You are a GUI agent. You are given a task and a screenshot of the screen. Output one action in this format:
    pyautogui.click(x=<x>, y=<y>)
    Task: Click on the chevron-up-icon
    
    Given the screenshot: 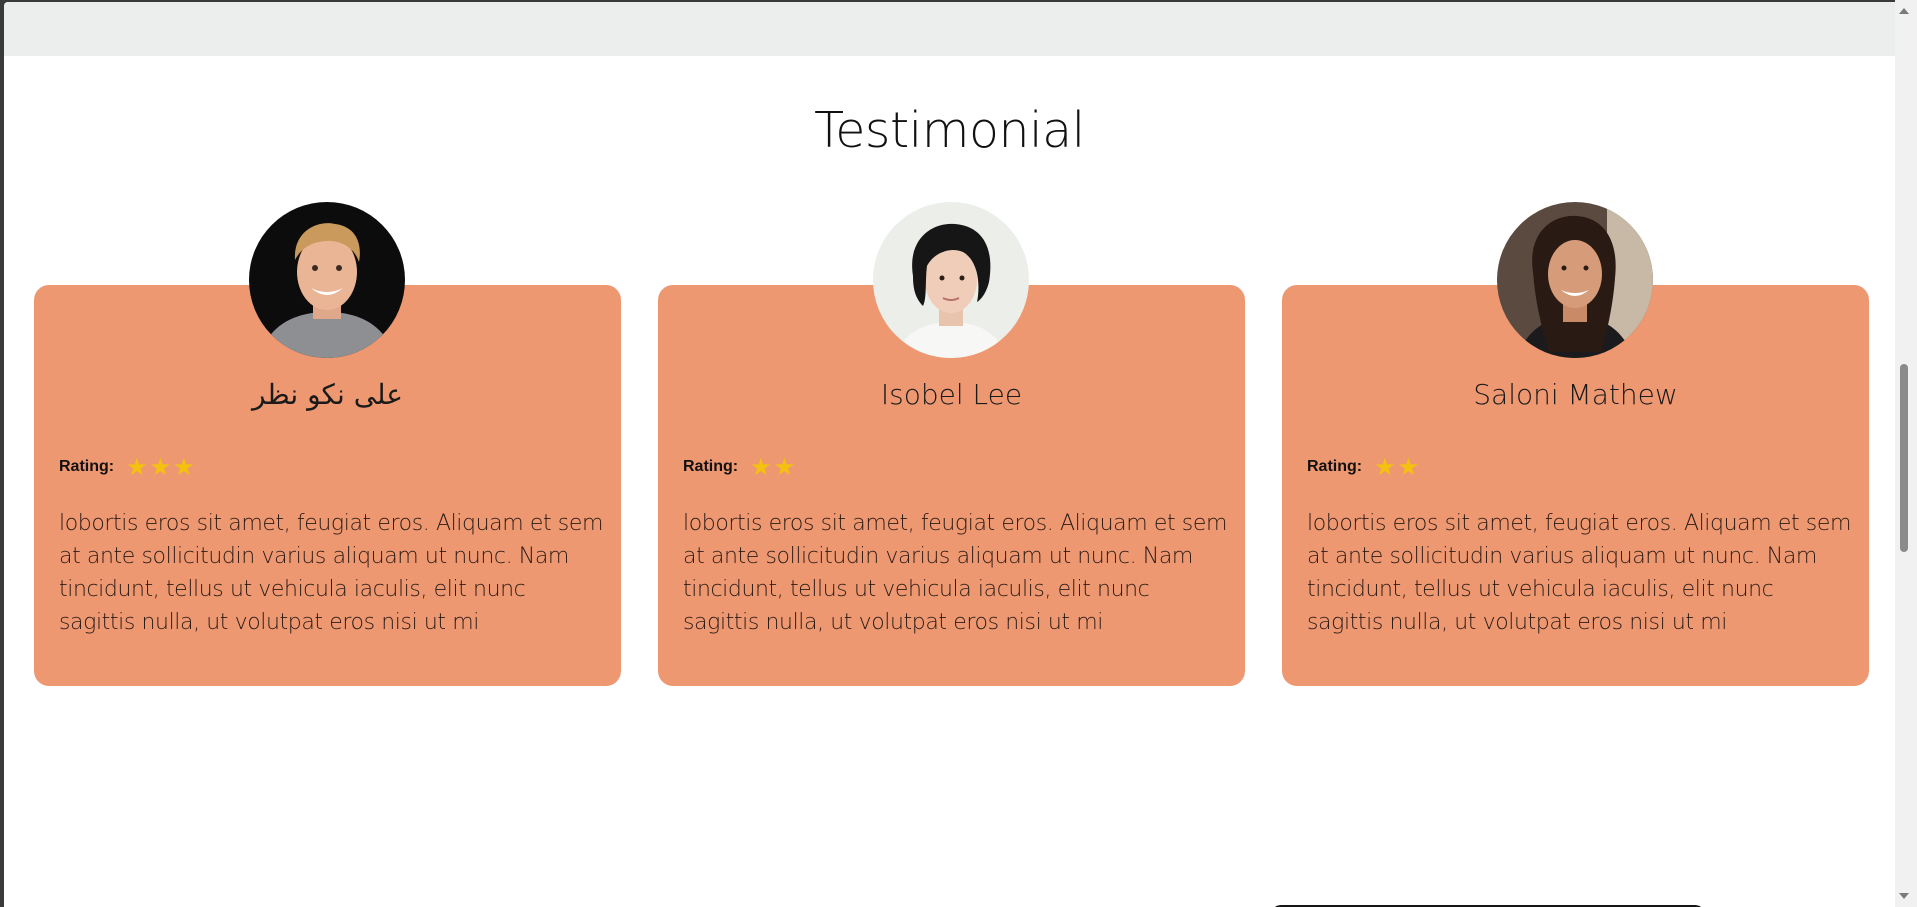 What is the action you would take?
    pyautogui.click(x=1904, y=11)
    